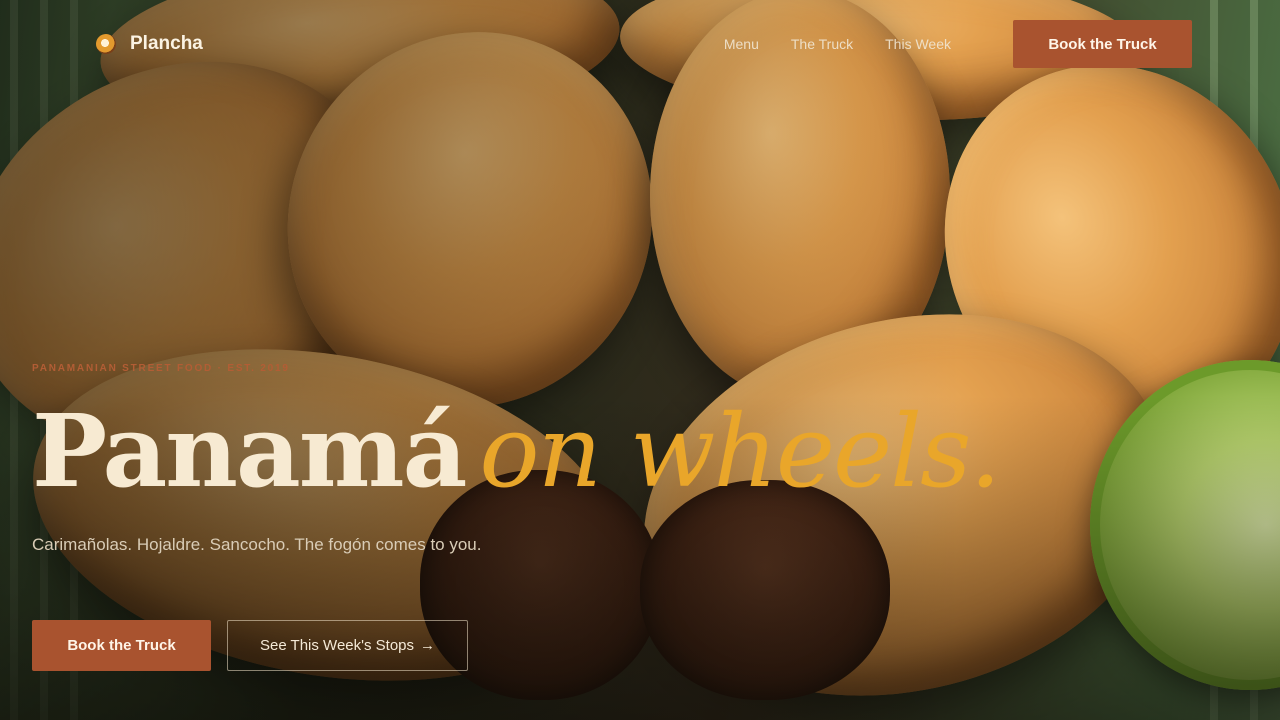 The image size is (1280, 720). What do you see at coordinates (740, 451) in the screenshot?
I see `headline-italic: on wheels.` at bounding box center [740, 451].